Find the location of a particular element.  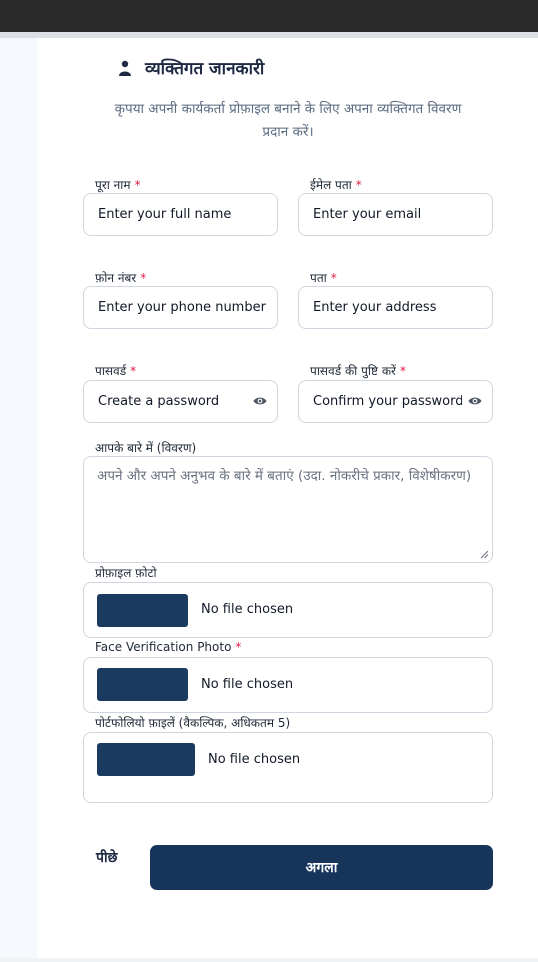

password-field is located at coordinates (180, 401).